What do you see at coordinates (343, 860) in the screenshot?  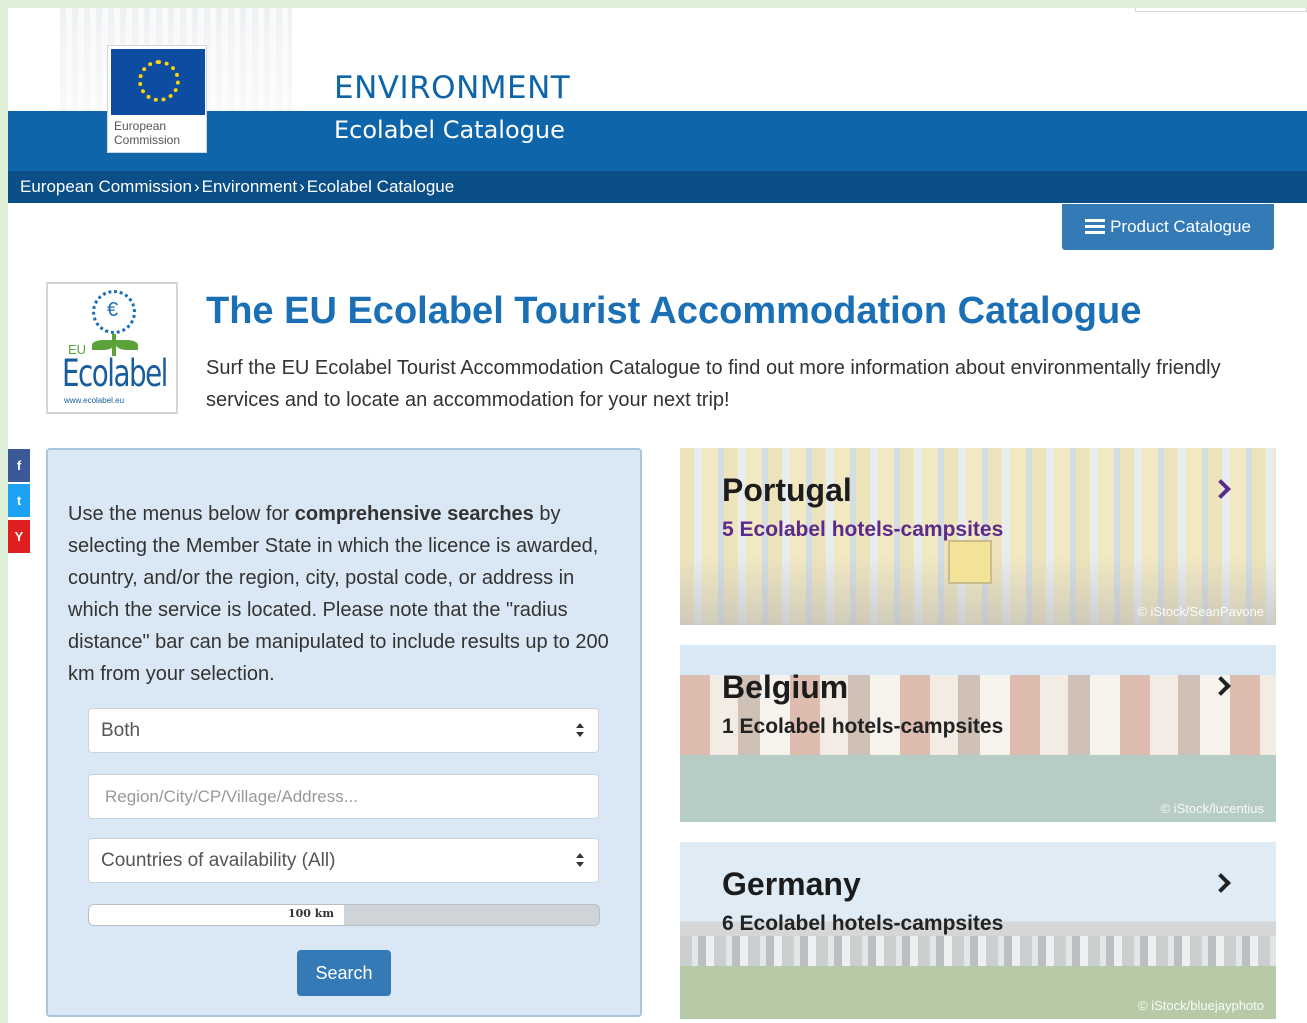 I see `countries-select: Countries of availability (All)` at bounding box center [343, 860].